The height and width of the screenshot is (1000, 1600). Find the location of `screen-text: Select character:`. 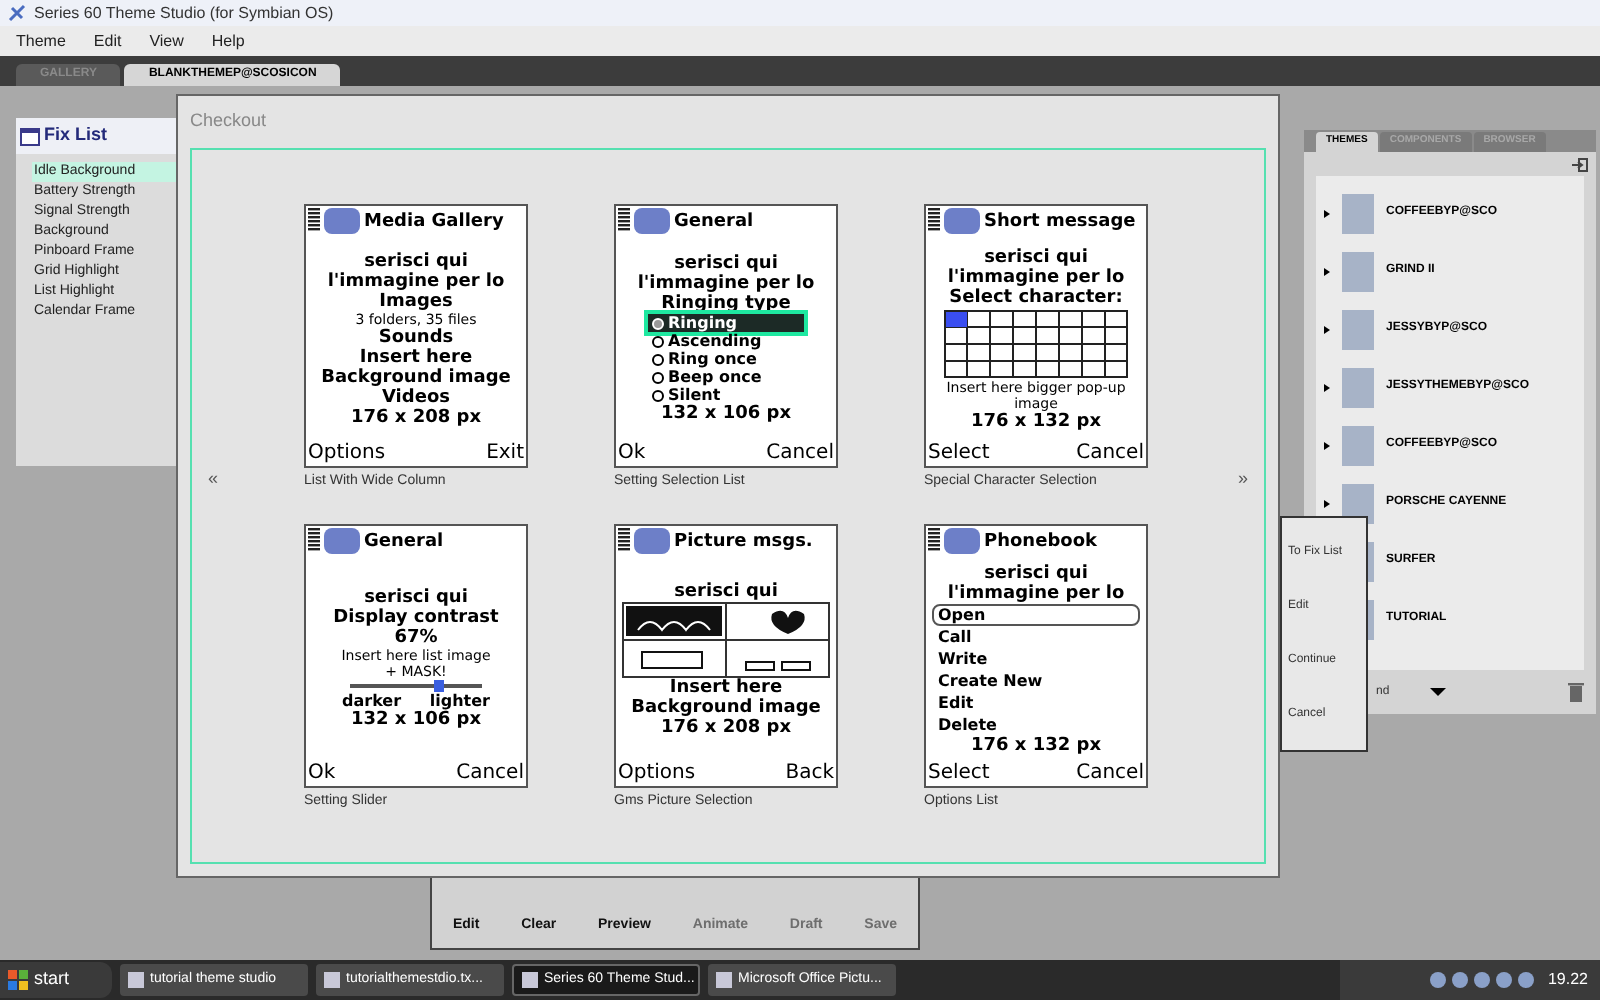

screen-text: Select character: is located at coordinates (1036, 297).